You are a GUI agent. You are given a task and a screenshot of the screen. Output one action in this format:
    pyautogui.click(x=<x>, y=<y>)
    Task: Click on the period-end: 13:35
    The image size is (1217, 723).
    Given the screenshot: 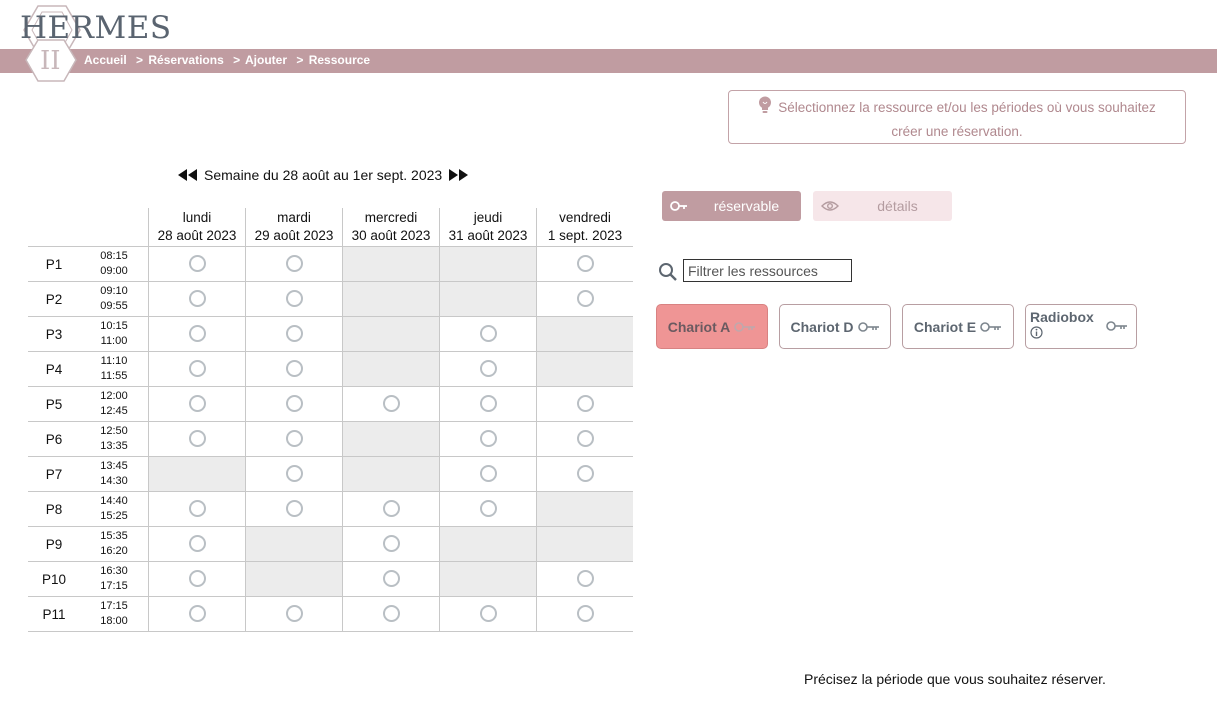 What is the action you would take?
    pyautogui.click(x=114, y=446)
    